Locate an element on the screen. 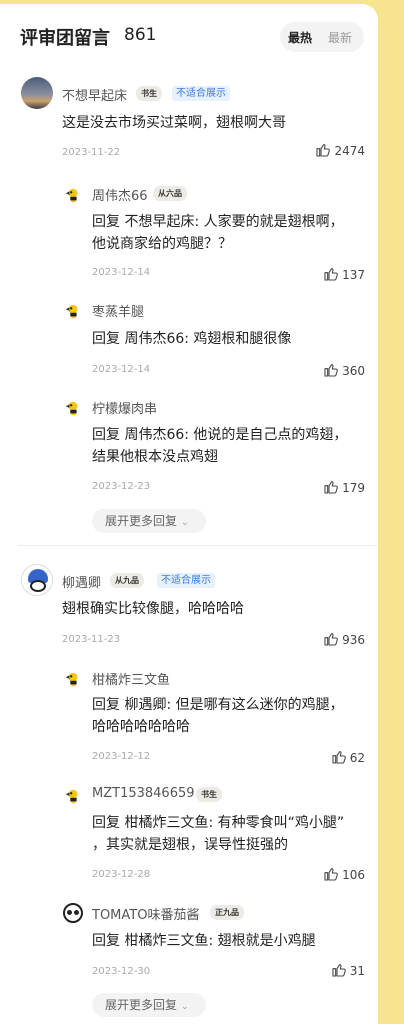  like-count: 62 is located at coordinates (357, 758).